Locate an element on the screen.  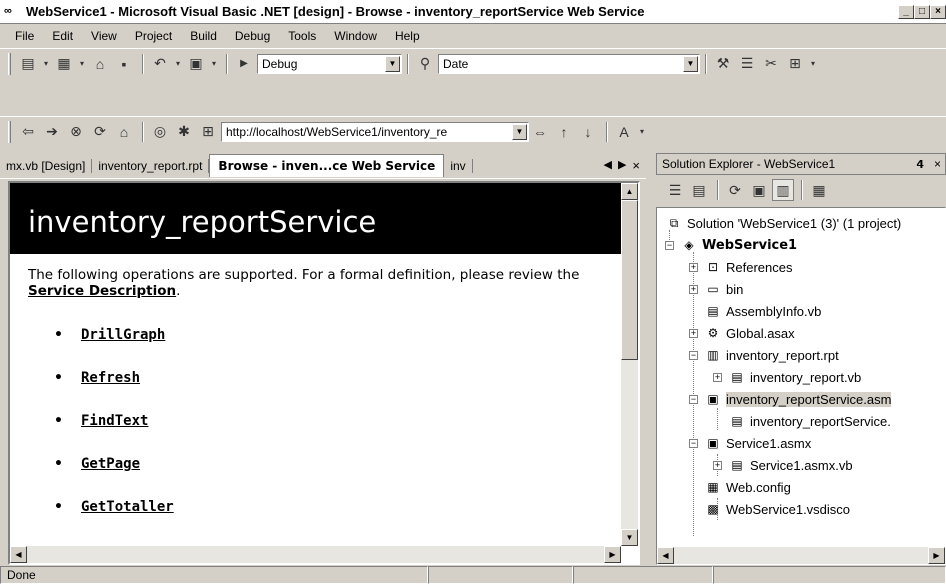
menu-tools: Tools is located at coordinates (302, 36).